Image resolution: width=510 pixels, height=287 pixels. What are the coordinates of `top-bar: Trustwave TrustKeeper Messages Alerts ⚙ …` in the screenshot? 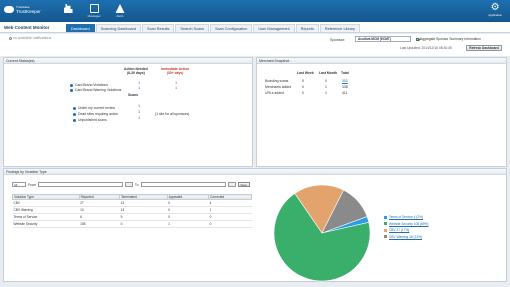 It's located at (255, 11).